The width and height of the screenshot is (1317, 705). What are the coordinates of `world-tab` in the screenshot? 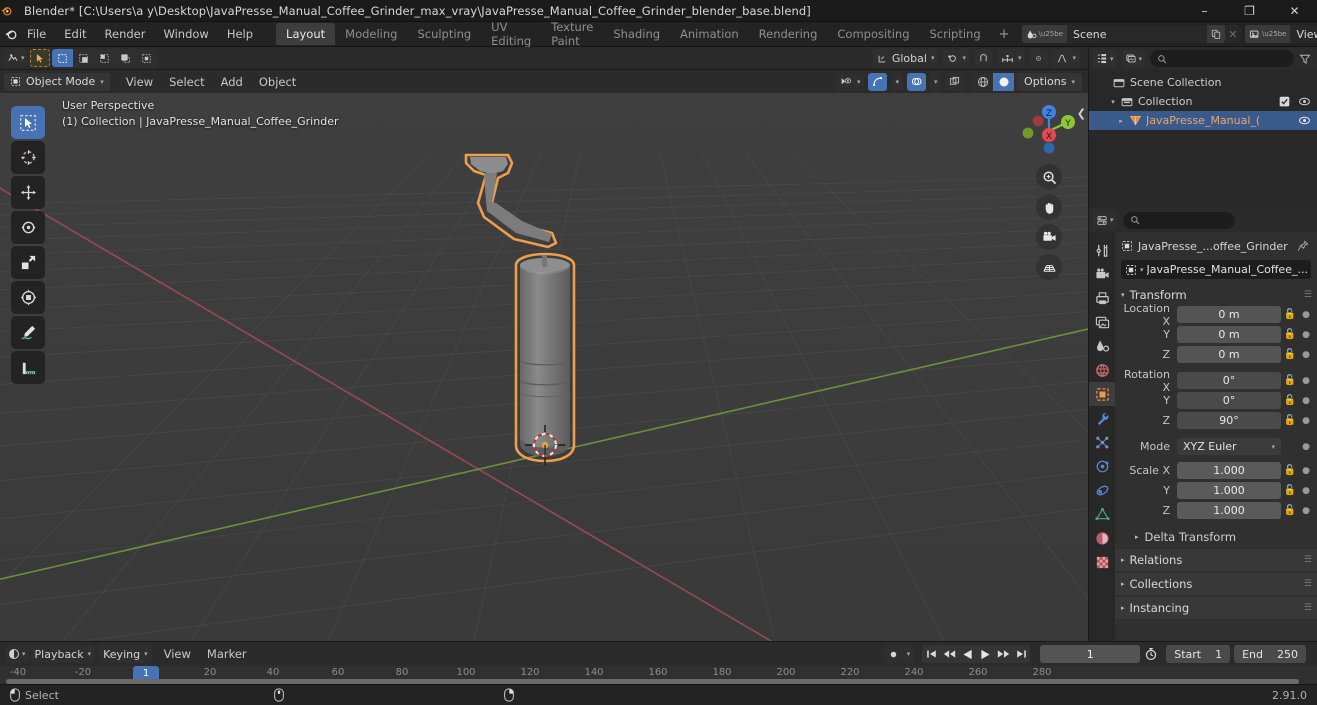 It's located at (1102, 370).